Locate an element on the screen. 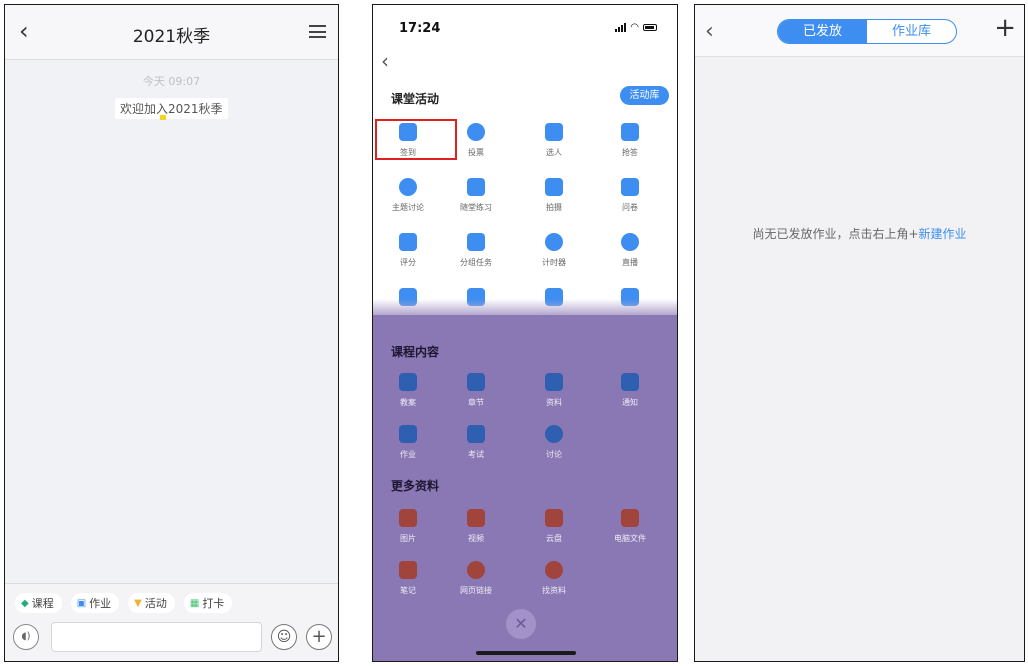 This screenshot has width=1028, height=666. grid-item-label: 讨论 is located at coordinates (554, 454).